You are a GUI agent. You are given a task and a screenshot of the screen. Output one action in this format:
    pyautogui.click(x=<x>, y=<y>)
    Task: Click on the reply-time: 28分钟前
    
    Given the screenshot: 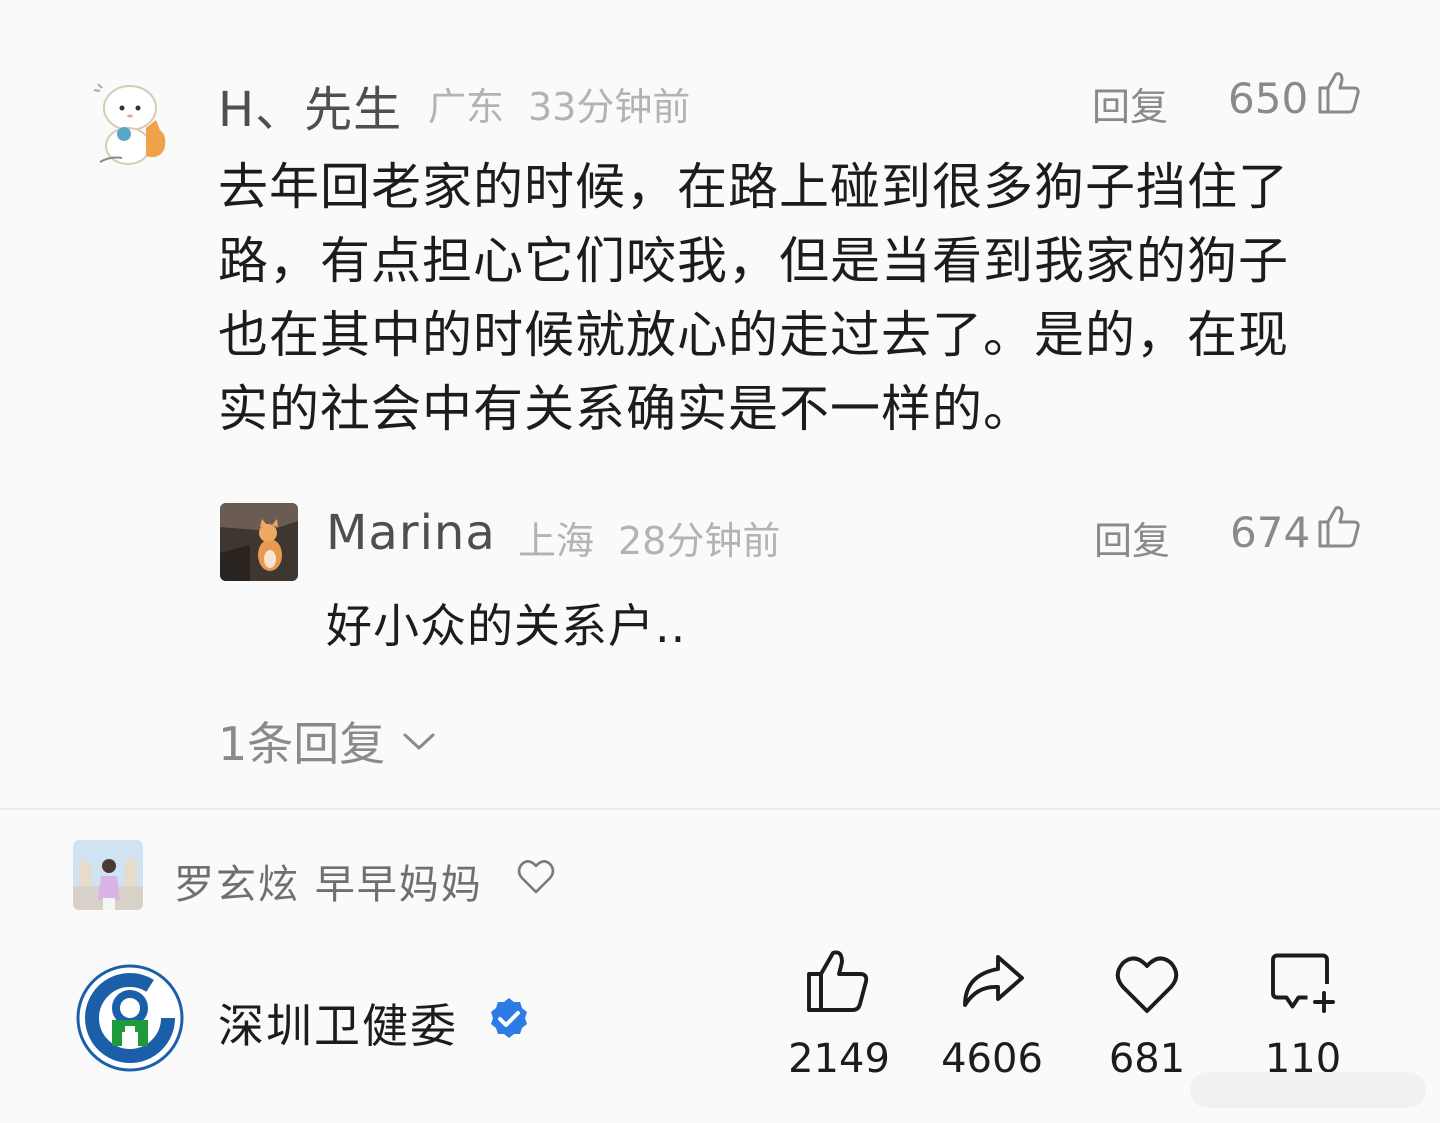 What is the action you would take?
    pyautogui.click(x=699, y=541)
    